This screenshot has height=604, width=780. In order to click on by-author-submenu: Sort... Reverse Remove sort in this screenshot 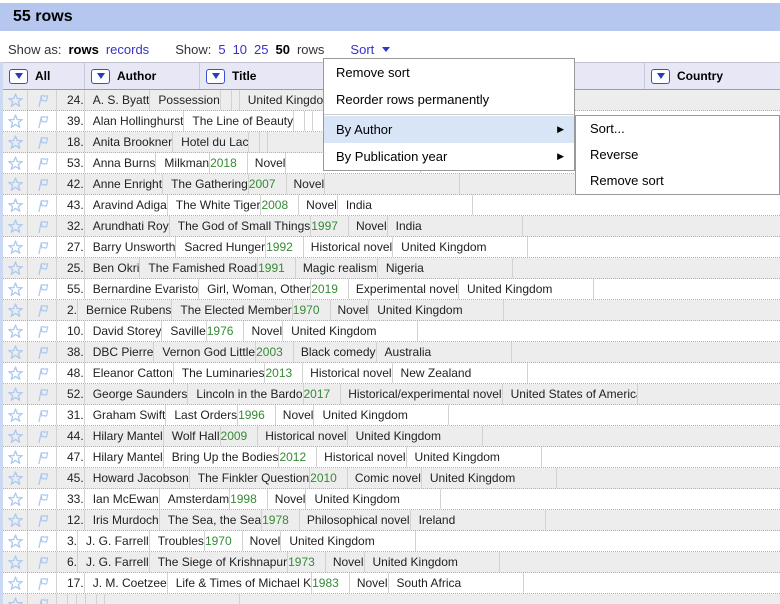, I will do `click(677, 155)`.